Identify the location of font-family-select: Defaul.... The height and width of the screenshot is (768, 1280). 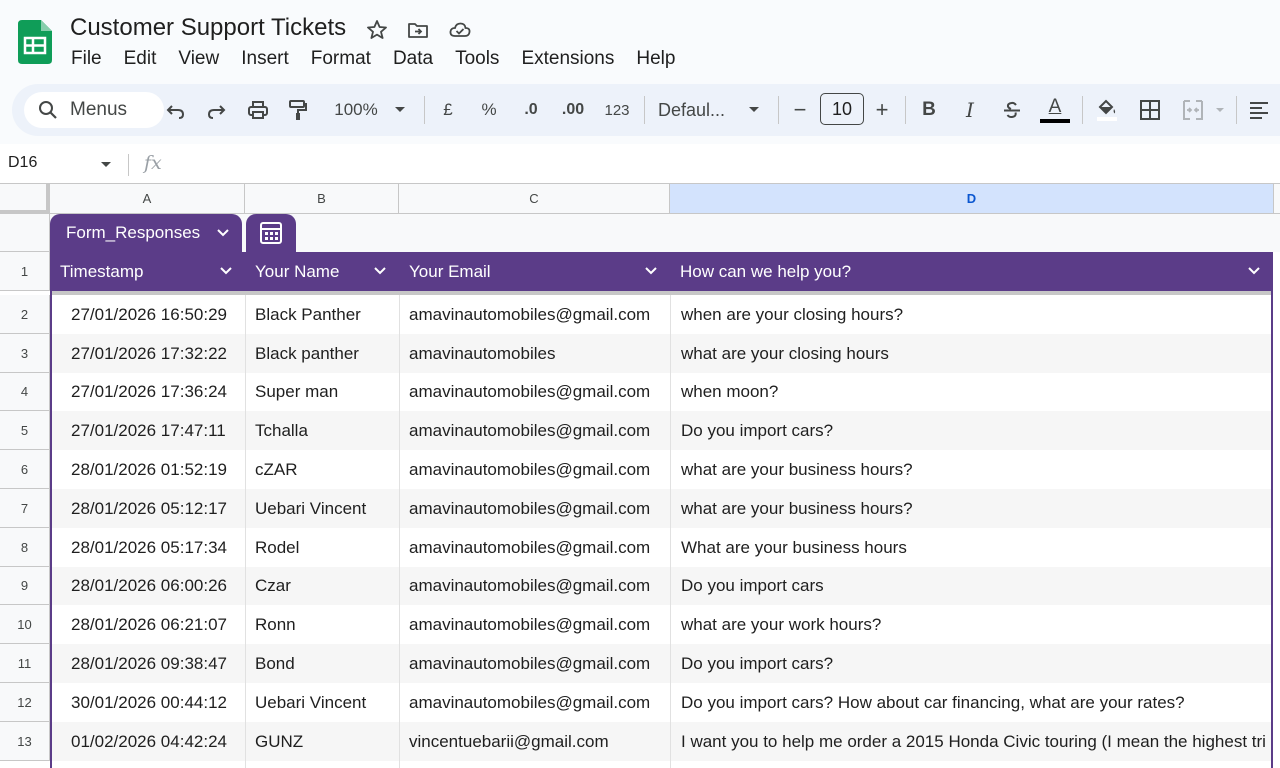
(696, 110).